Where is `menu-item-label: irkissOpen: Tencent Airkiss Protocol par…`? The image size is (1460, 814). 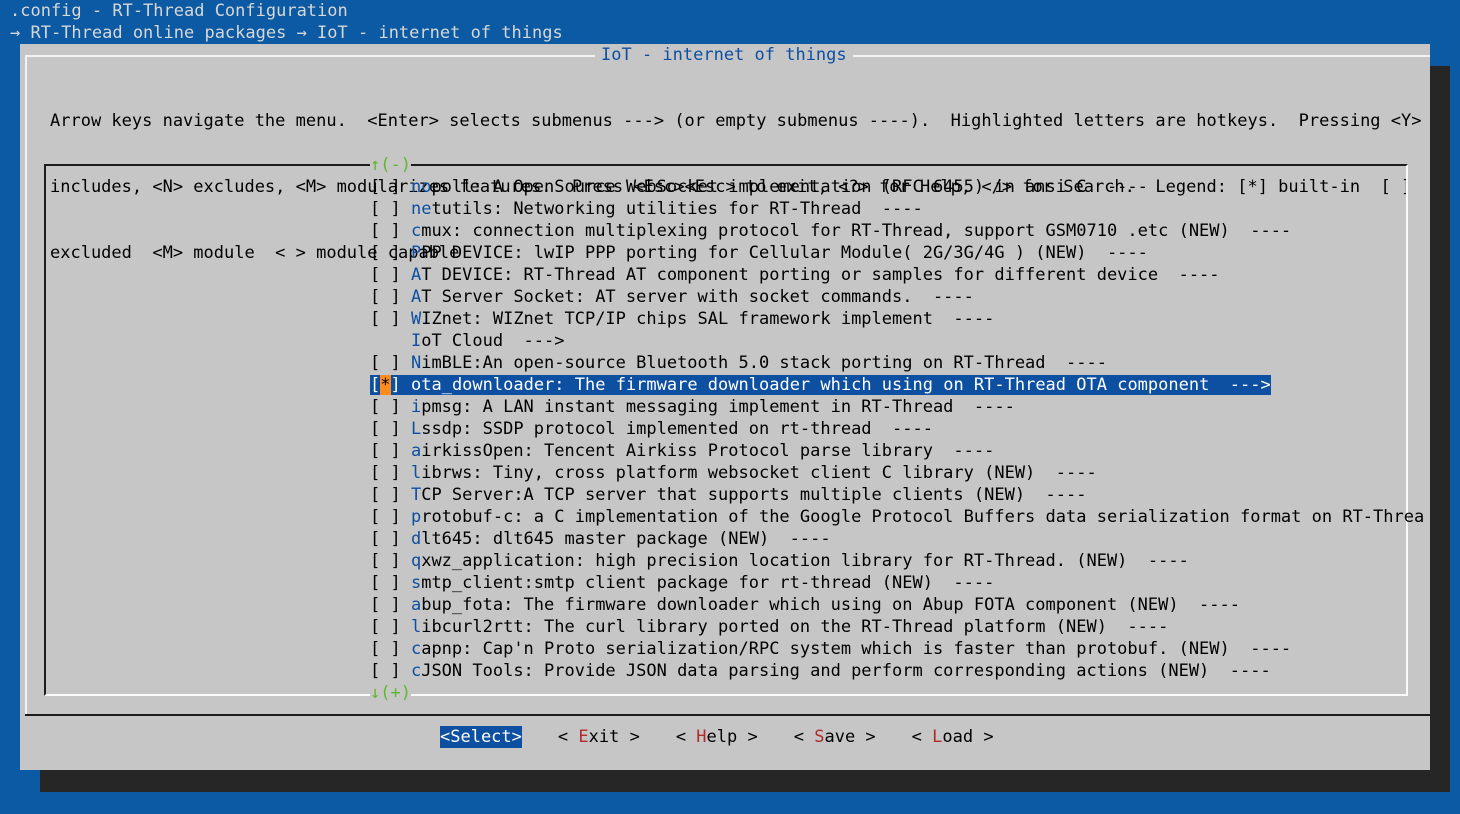 menu-item-label: irkissOpen: Tencent Airkiss Protocol par… is located at coordinates (708, 451).